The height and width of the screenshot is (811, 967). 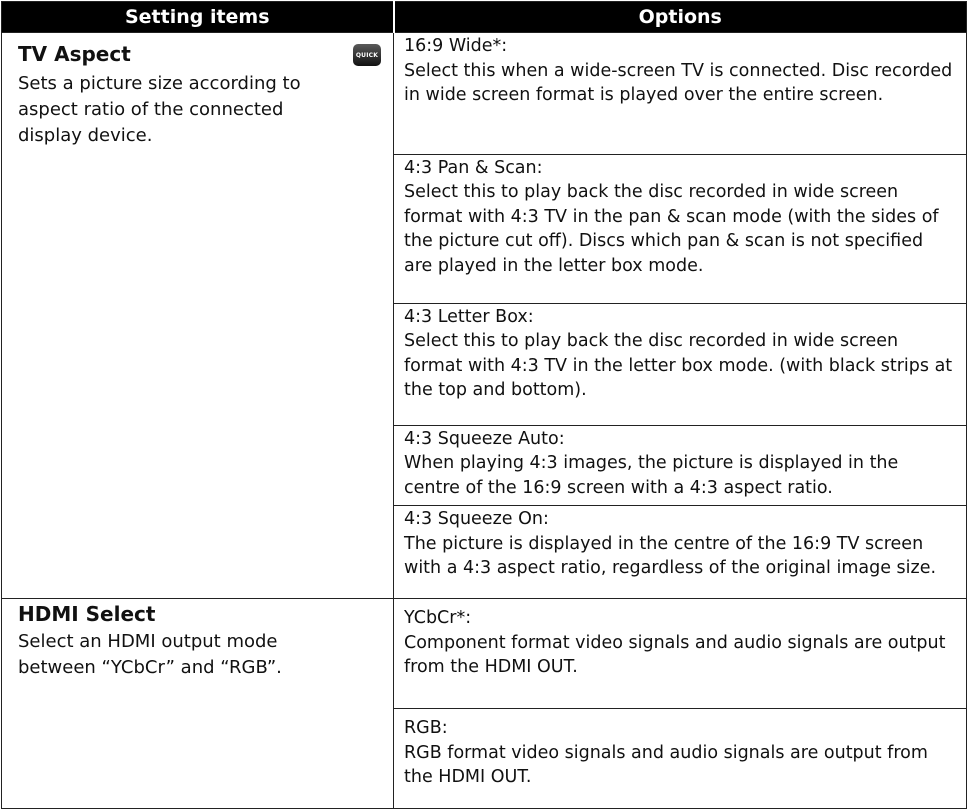 What do you see at coordinates (74, 54) in the screenshot?
I see `setting-title: TV Aspect` at bounding box center [74, 54].